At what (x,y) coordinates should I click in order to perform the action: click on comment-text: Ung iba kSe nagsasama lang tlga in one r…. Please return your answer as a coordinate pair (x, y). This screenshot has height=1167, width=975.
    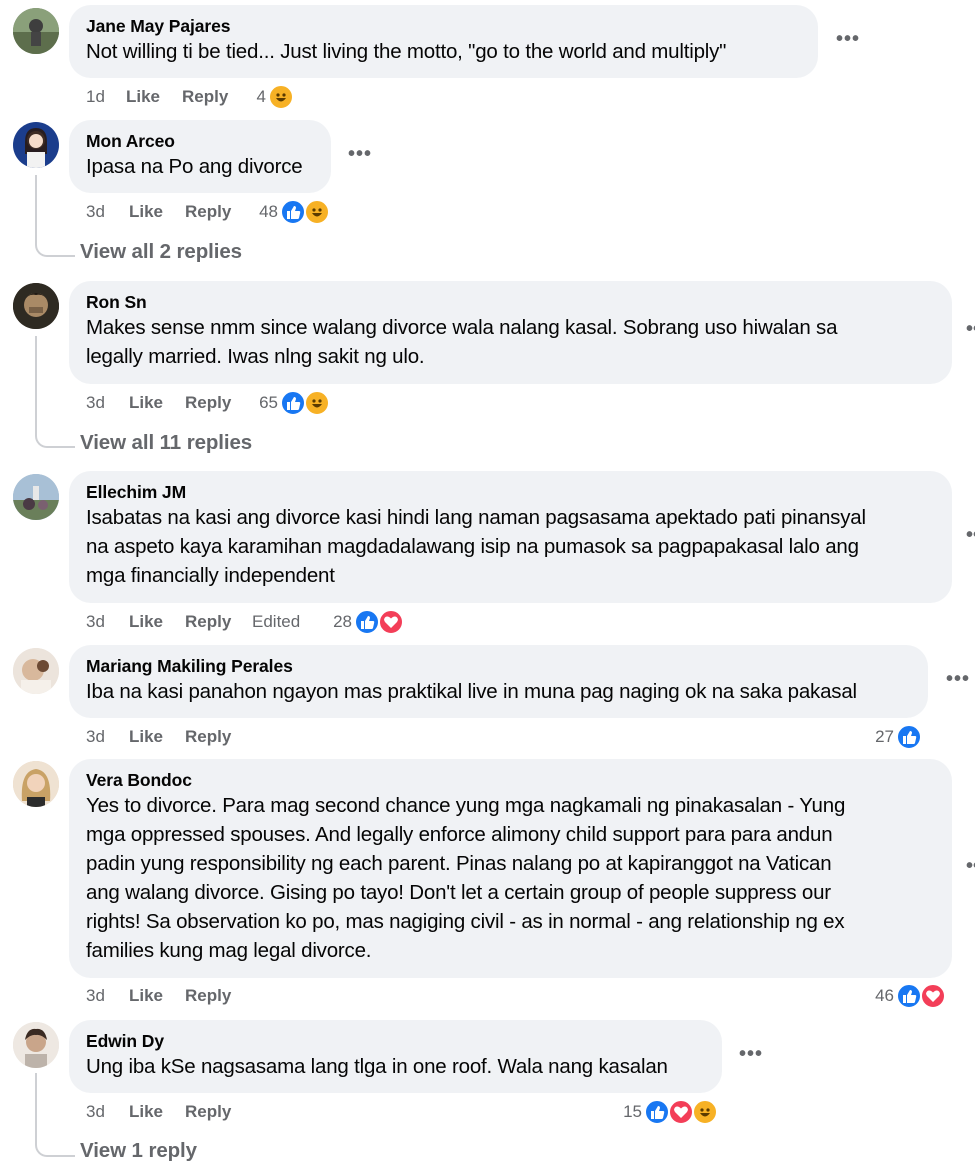
    Looking at the image, I should click on (377, 1066).